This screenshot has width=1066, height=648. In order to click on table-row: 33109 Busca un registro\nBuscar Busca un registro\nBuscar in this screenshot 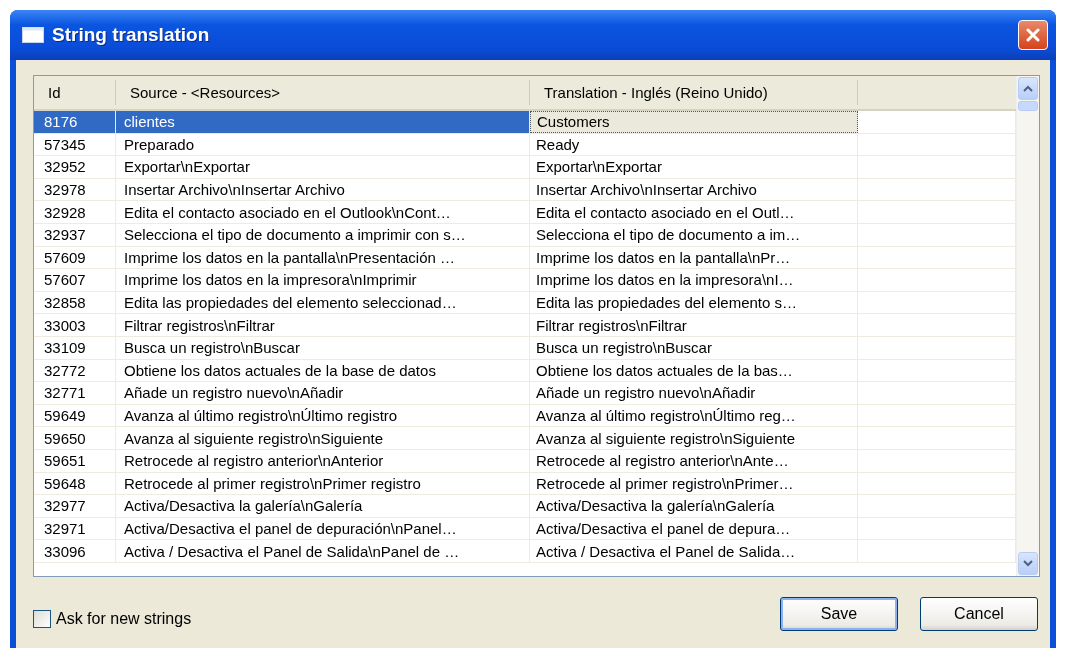, I will do `click(525, 348)`.